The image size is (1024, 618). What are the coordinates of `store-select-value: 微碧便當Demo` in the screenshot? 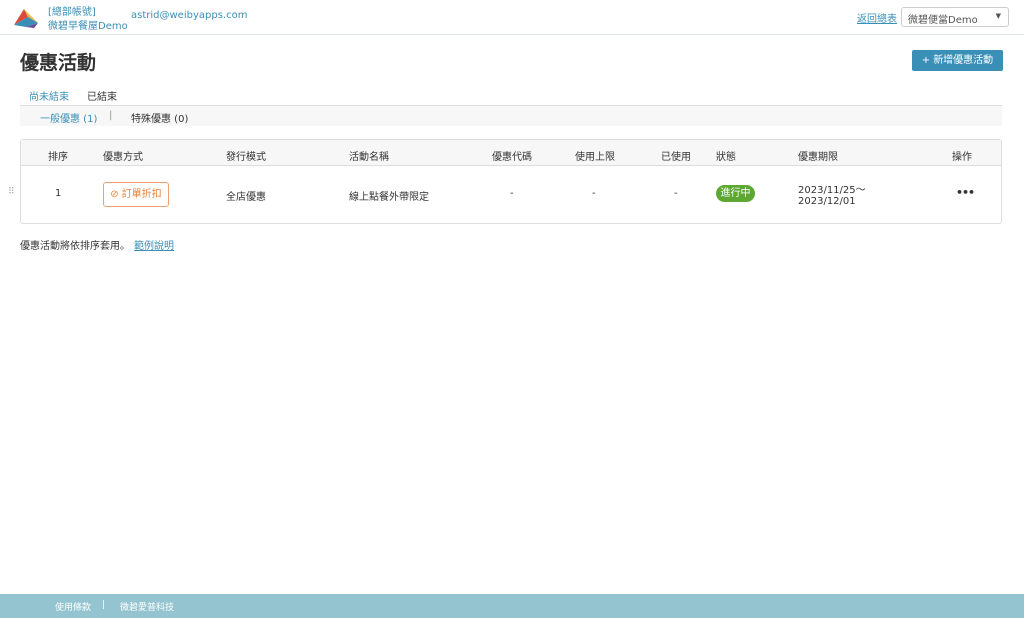 It's located at (943, 20).